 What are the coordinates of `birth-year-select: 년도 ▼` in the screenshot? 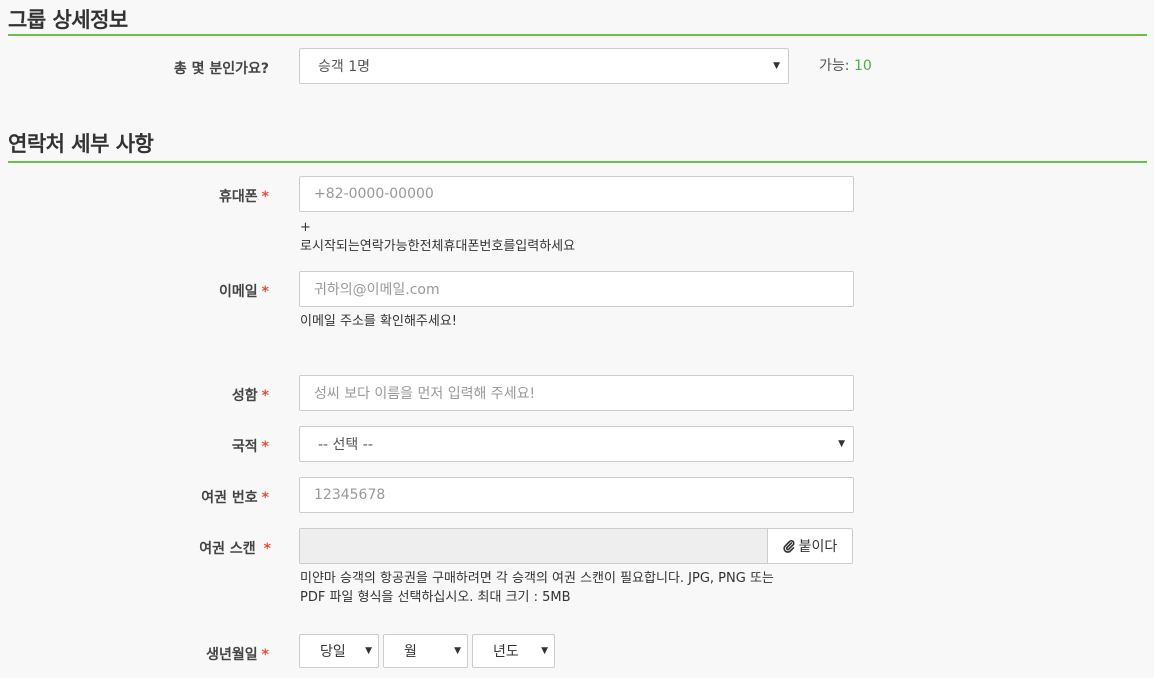 It's located at (513, 651).